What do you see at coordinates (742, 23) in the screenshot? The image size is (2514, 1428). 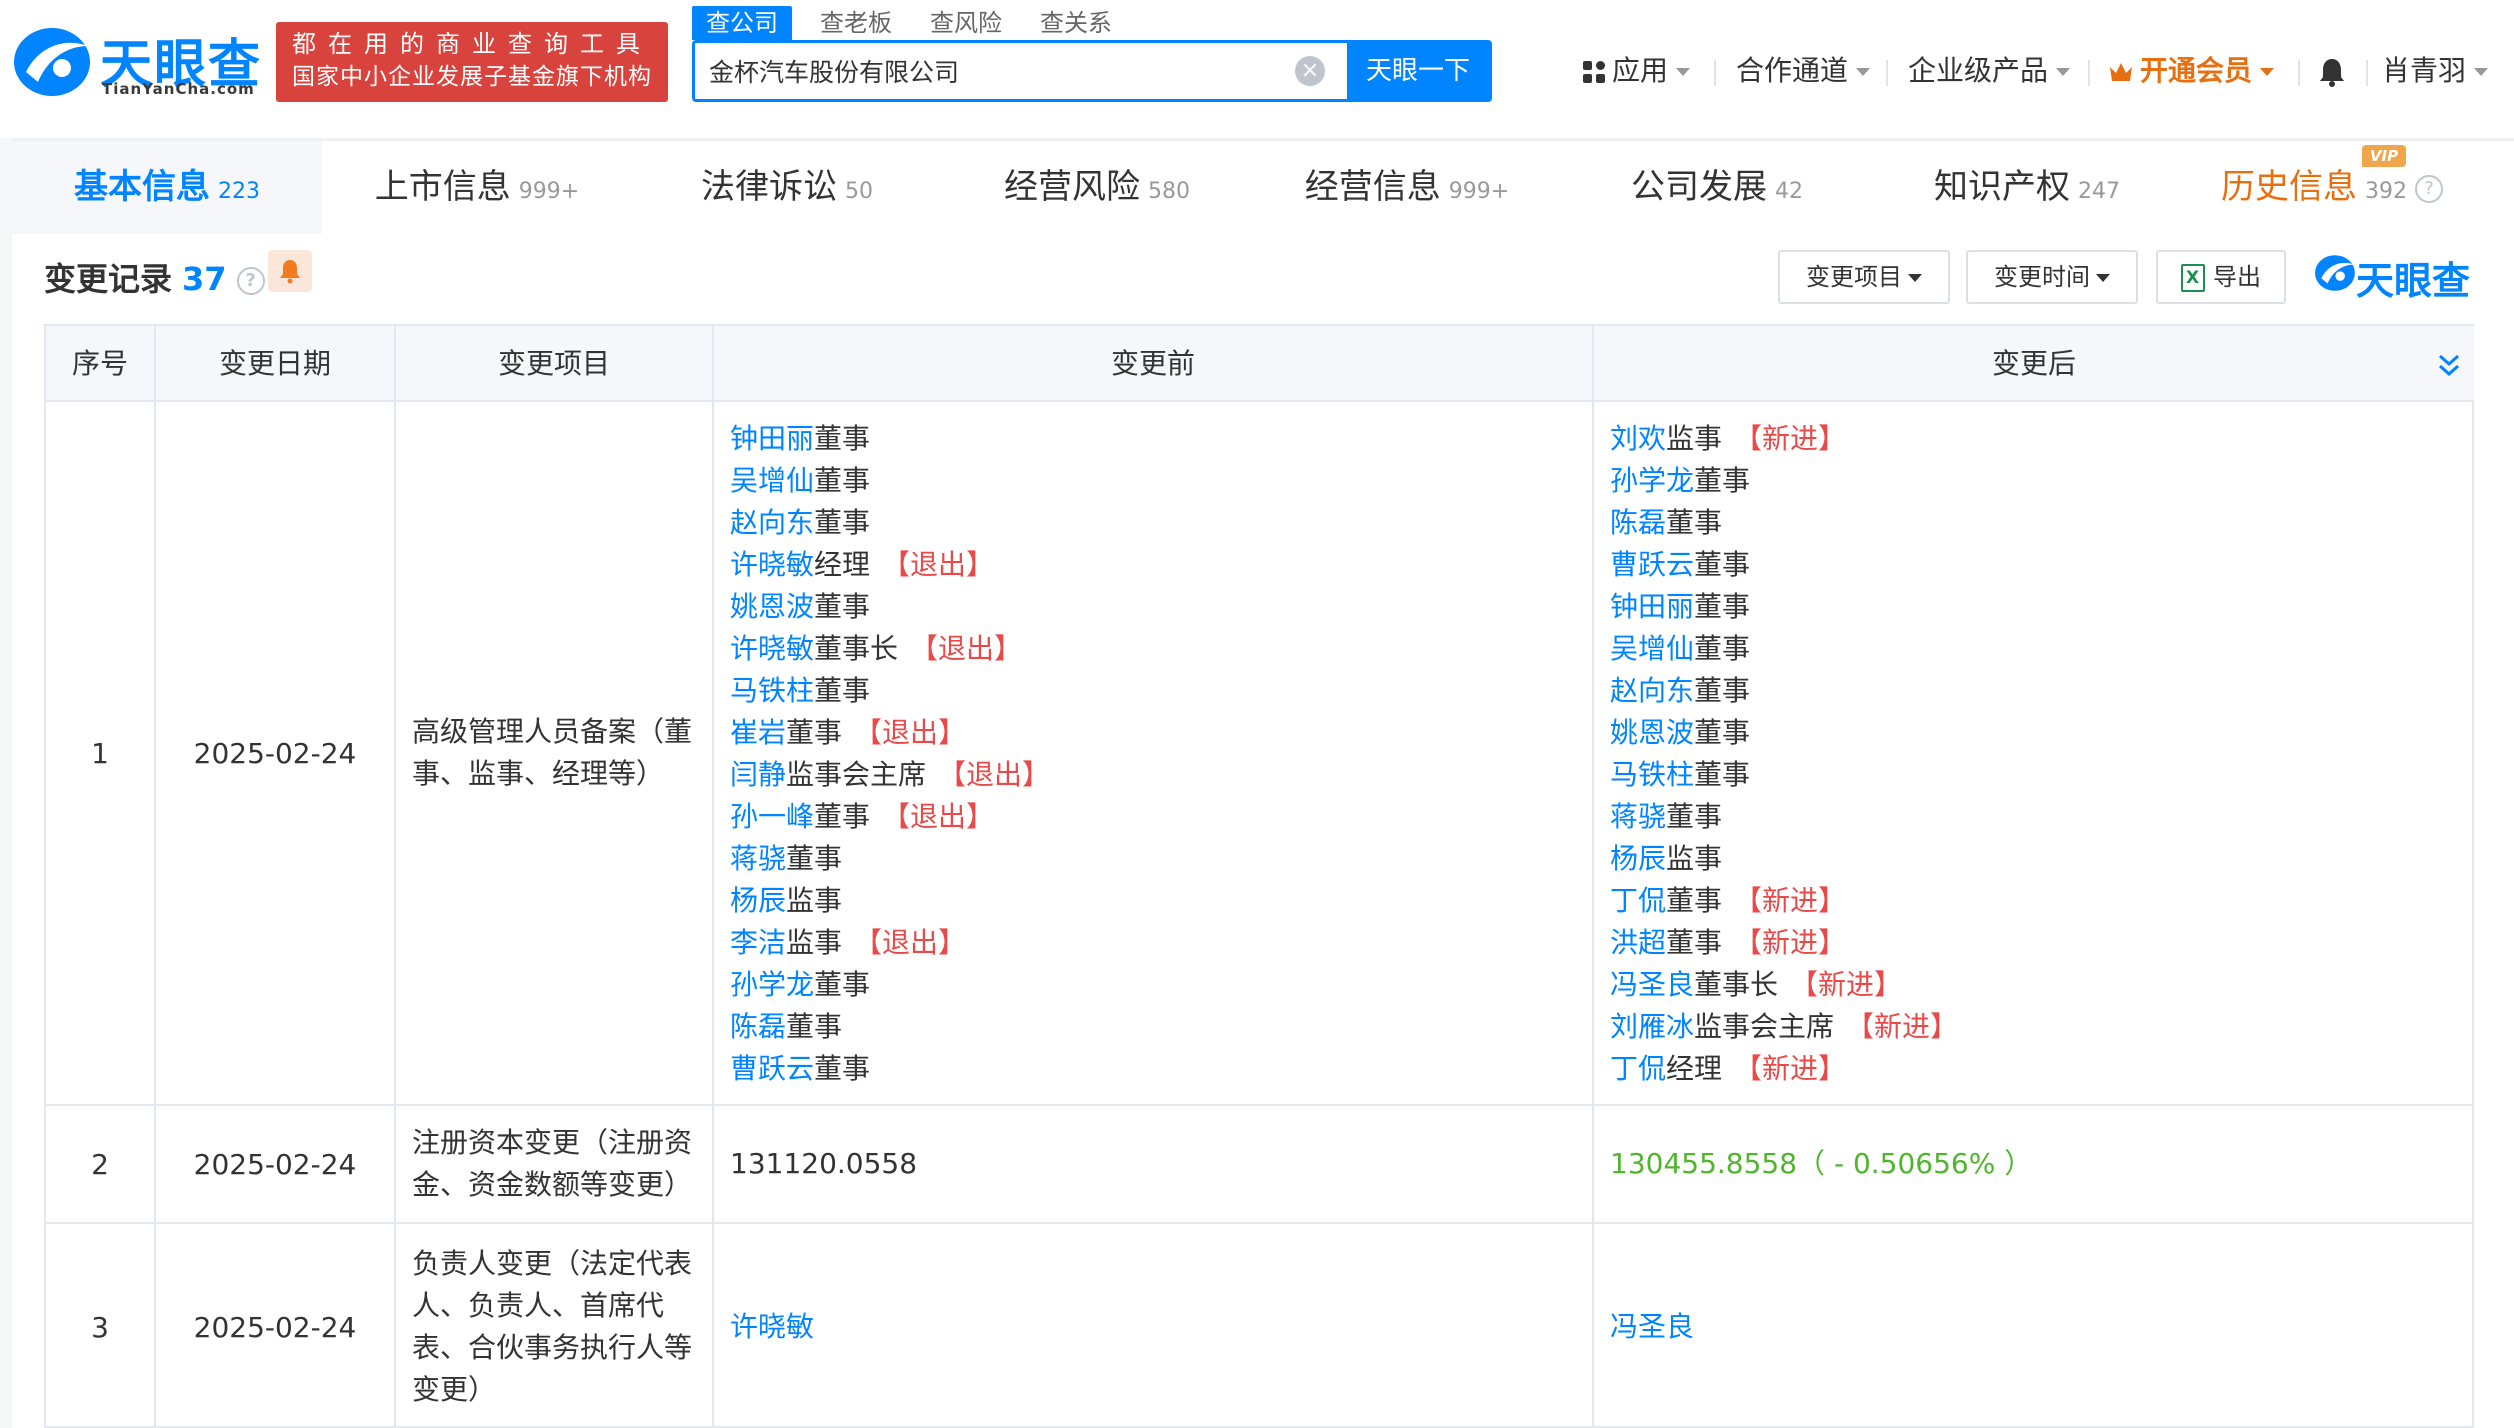 I see `search-tab-company: 查公司` at bounding box center [742, 23].